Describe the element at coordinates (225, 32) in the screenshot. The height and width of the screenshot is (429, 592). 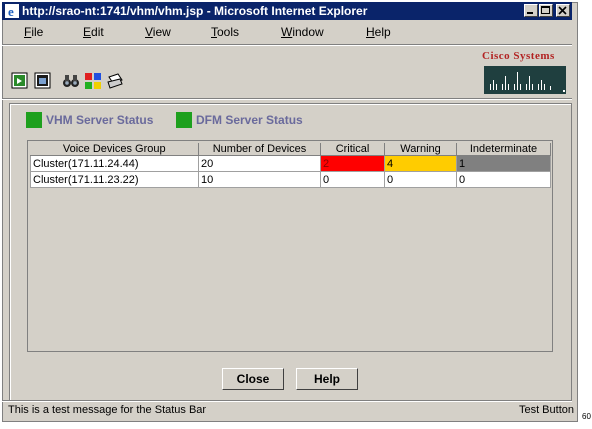
I see `menu-tools: Tools` at that location.